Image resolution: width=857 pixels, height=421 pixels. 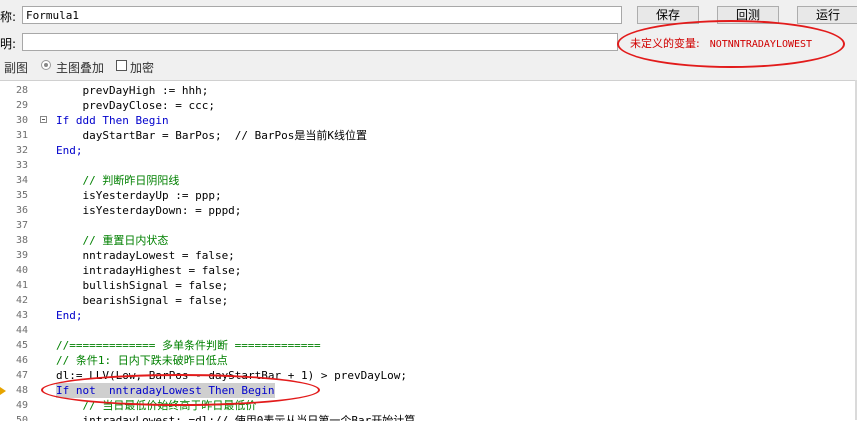 I want to click on code-line: 38 // 重置日内状态, so click(x=428, y=240).